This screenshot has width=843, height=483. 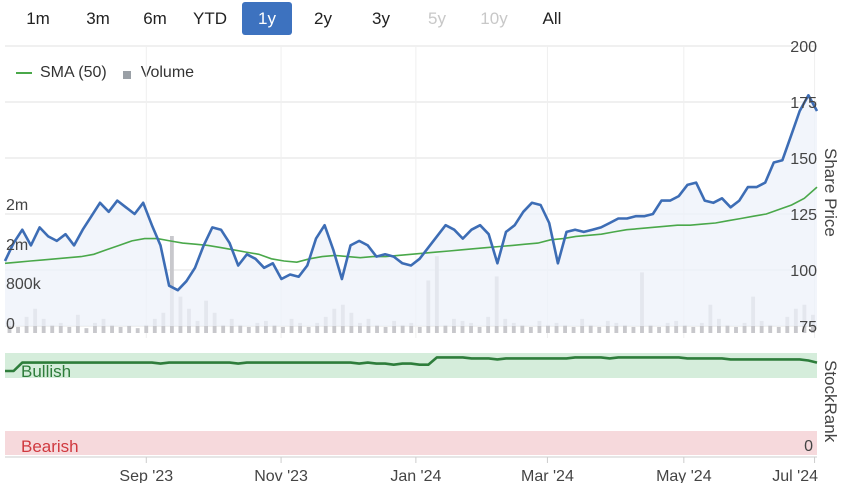 I want to click on price-tick-label: 200, so click(x=803, y=47).